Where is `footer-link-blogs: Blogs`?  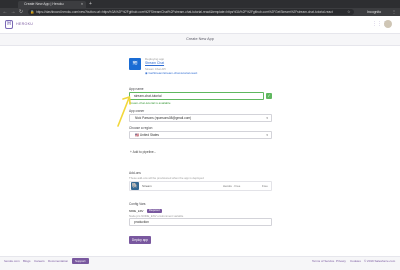
footer-link-blogs: Blogs is located at coordinates (27, 261).